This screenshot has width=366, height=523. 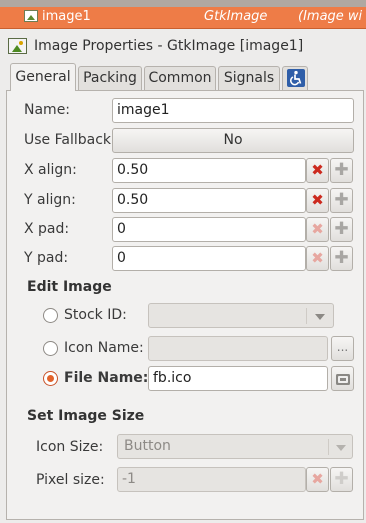 What do you see at coordinates (235, 446) in the screenshot?
I see `icon-size-combo: Button` at bounding box center [235, 446].